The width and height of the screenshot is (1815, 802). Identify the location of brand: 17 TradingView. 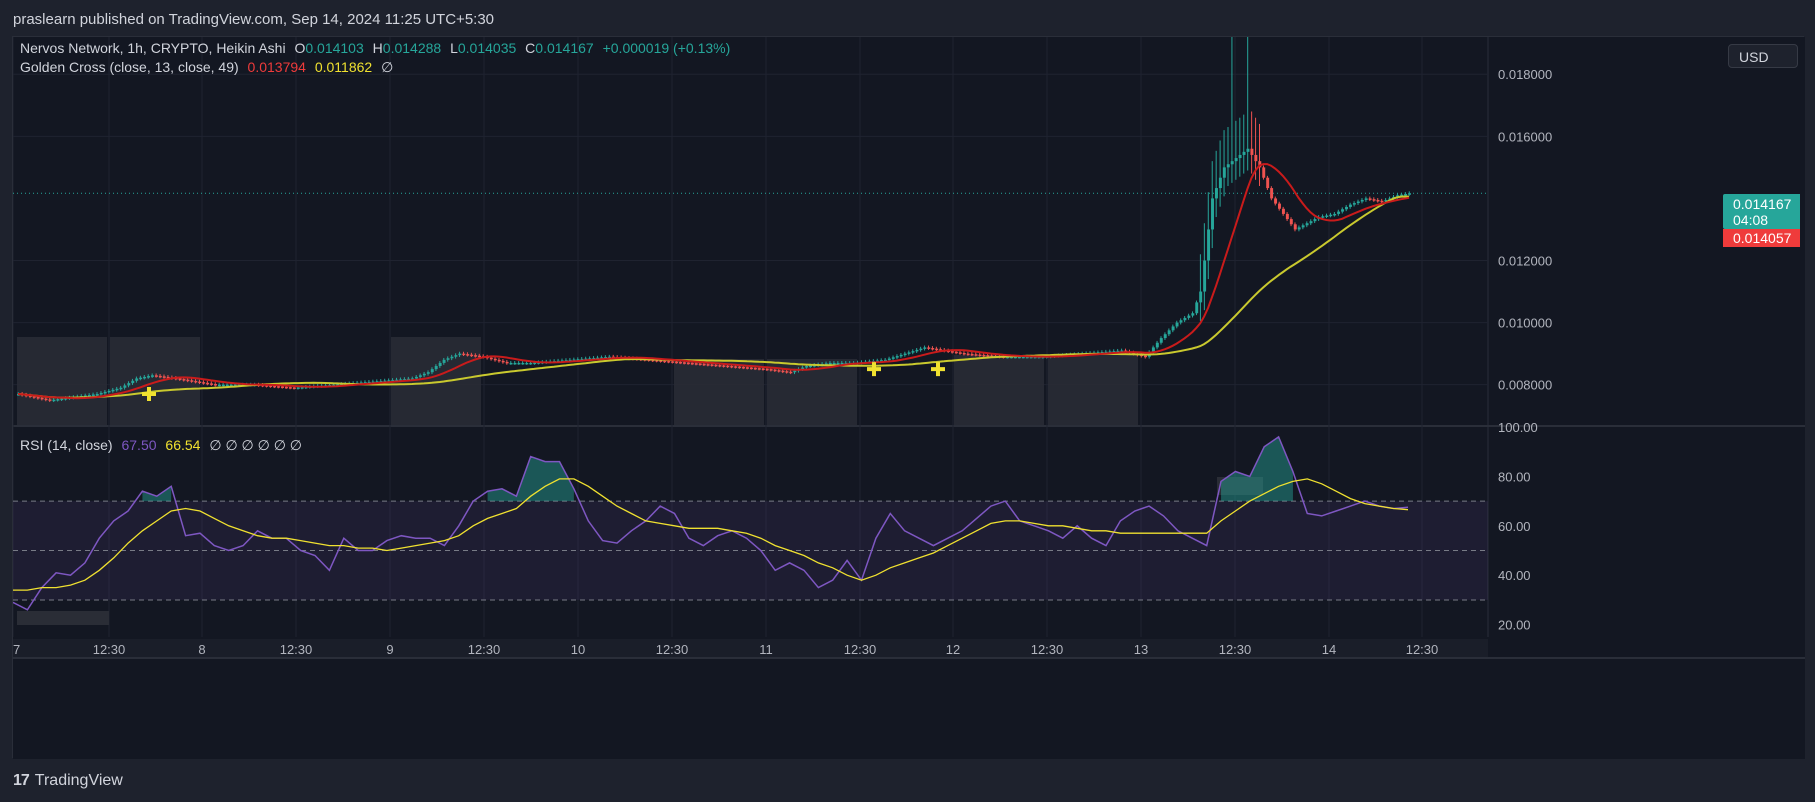
(68, 781).